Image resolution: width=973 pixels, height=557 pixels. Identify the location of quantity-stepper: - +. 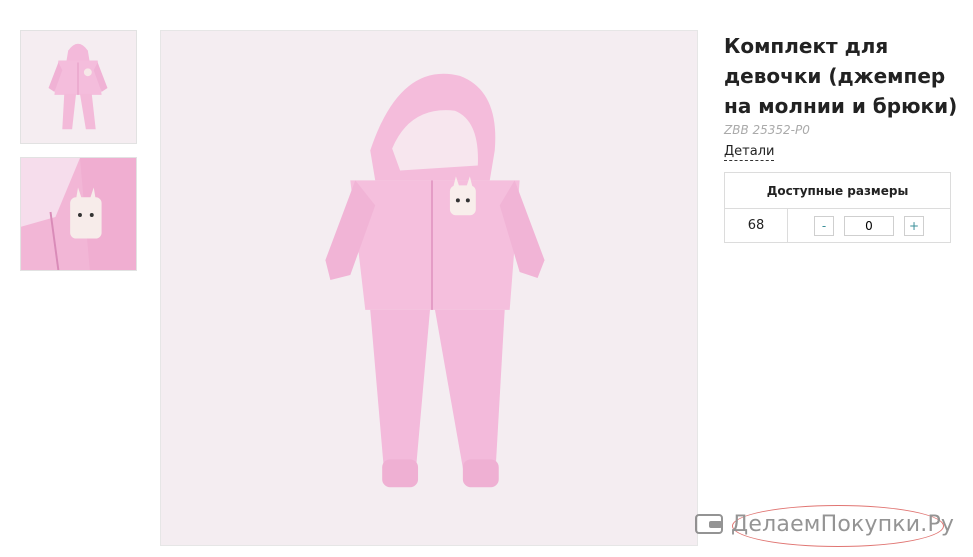
(869, 225).